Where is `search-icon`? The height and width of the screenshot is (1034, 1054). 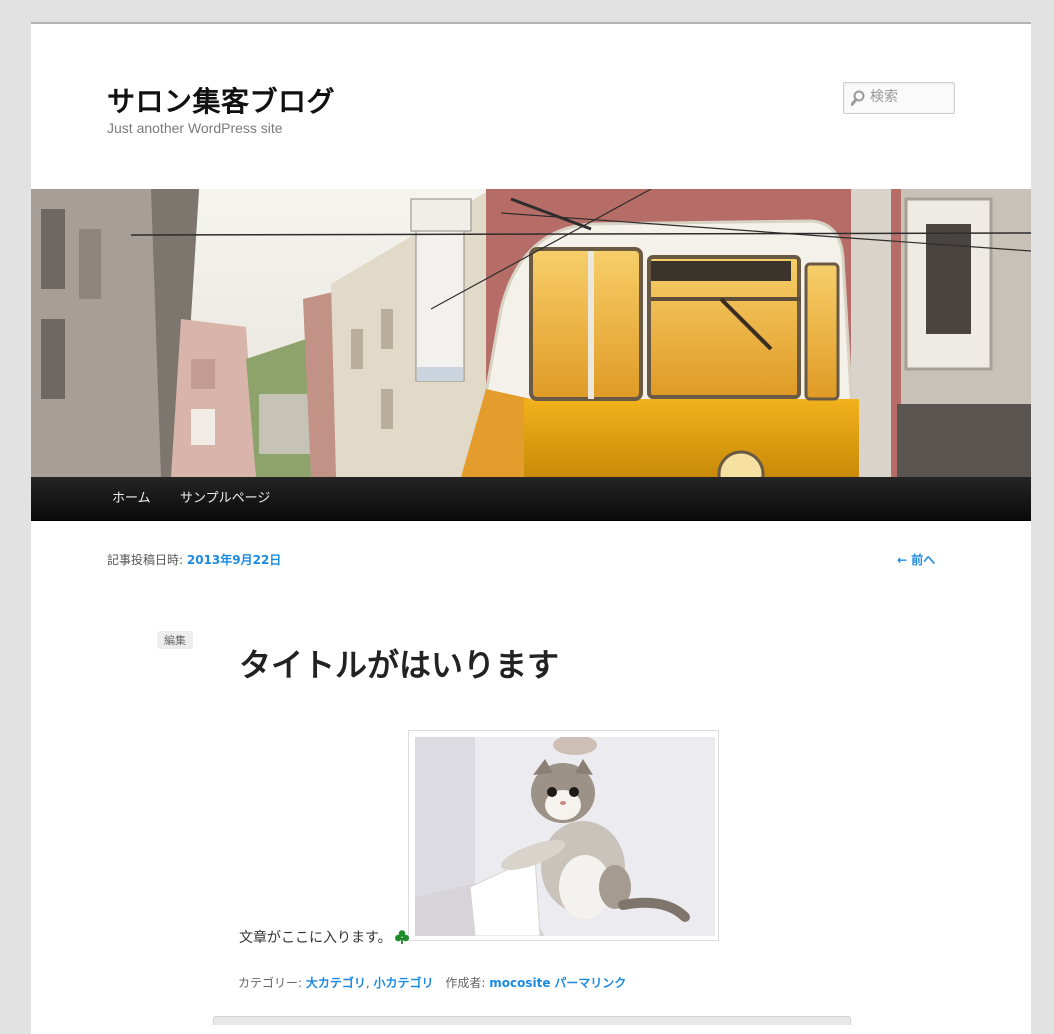
search-icon is located at coordinates (858, 98).